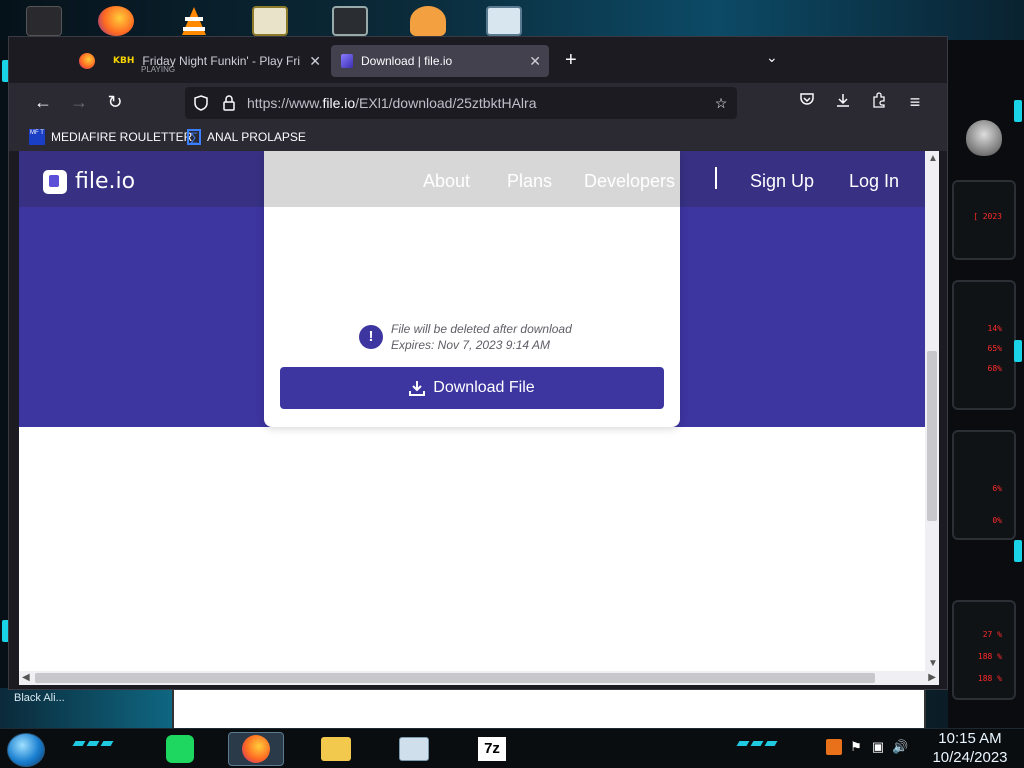 Image resolution: width=1024 pixels, height=768 pixels. Describe the element at coordinates (984, 138) in the screenshot. I see `alienware-logo` at that location.